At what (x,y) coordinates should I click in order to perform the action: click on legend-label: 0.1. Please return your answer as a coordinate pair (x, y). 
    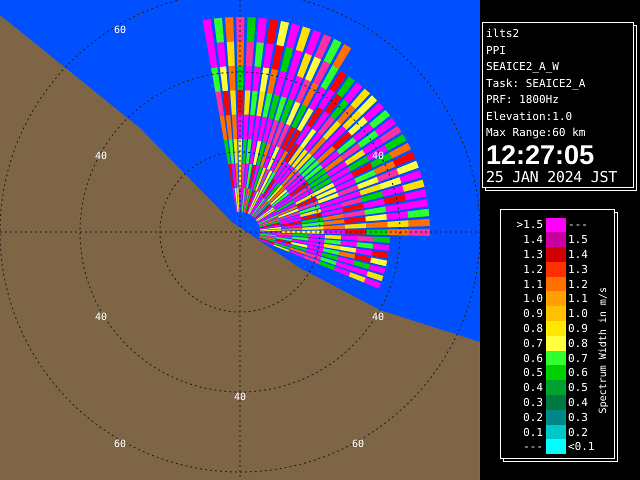
    Looking at the image, I should click on (533, 432).